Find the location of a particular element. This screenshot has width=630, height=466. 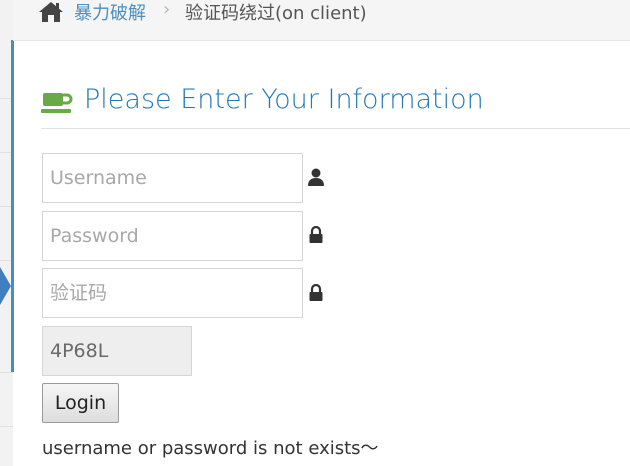

breadcrumb: 暴力破解 › 验证码绕过(on client) is located at coordinates (321, 20).